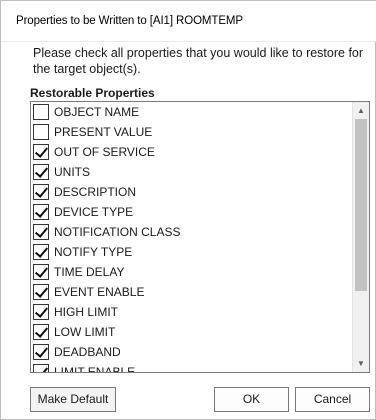 The image size is (376, 420). What do you see at coordinates (192, 212) in the screenshot?
I see `property-row: DEVICE TYPE` at bounding box center [192, 212].